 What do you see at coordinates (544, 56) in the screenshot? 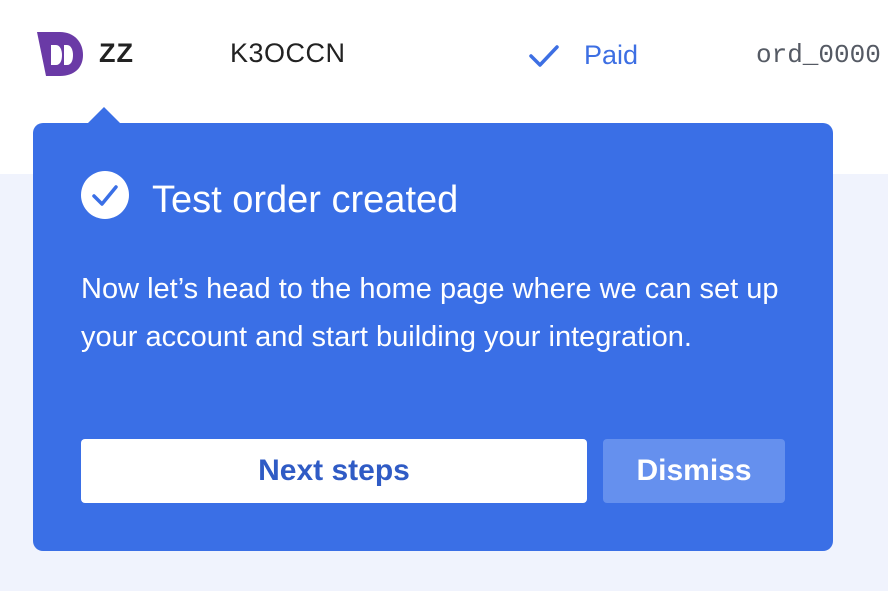
I see `checkmark-icon` at bounding box center [544, 56].